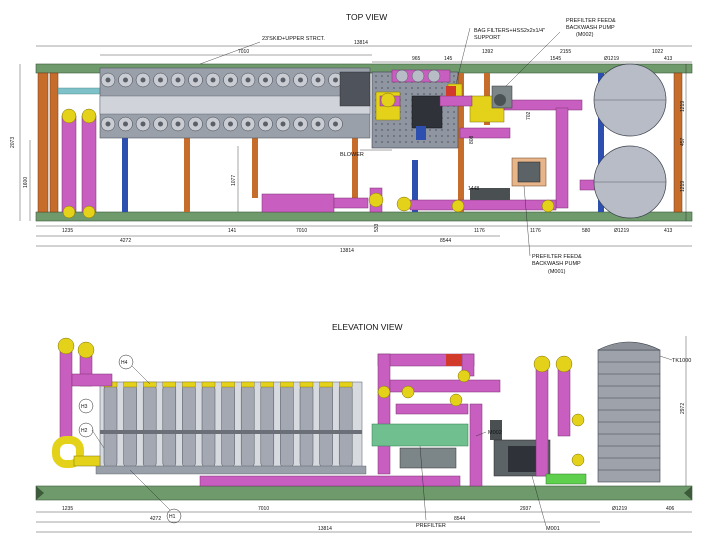 Image resolution: width=702 pixels, height=548 pixels. I want to click on dim-702: 702, so click(529, 115).